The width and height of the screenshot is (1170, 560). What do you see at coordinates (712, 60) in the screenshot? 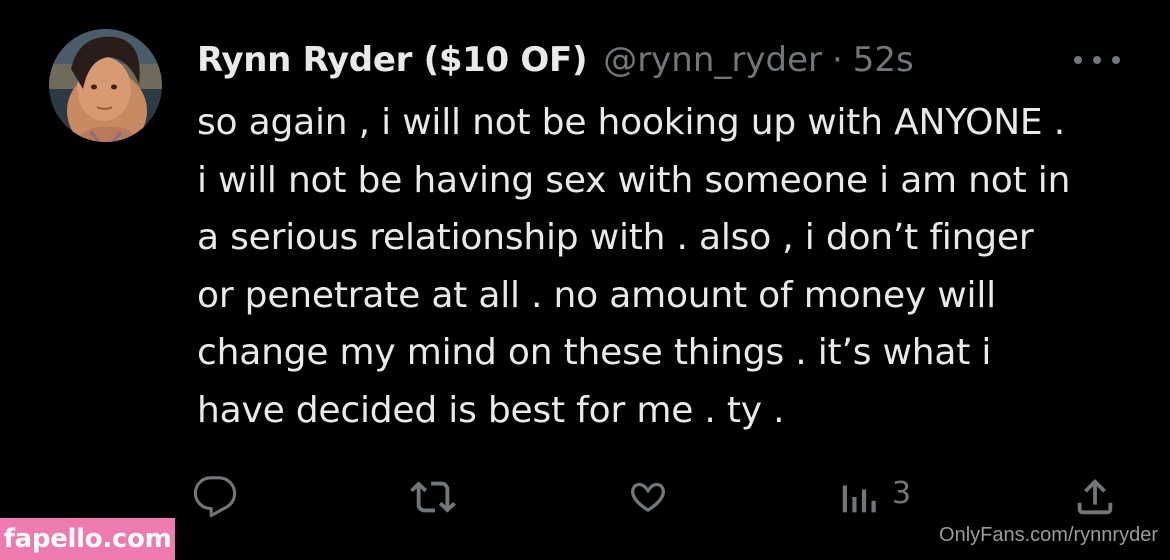
I see `user-handle: @rynn_ryder` at bounding box center [712, 60].